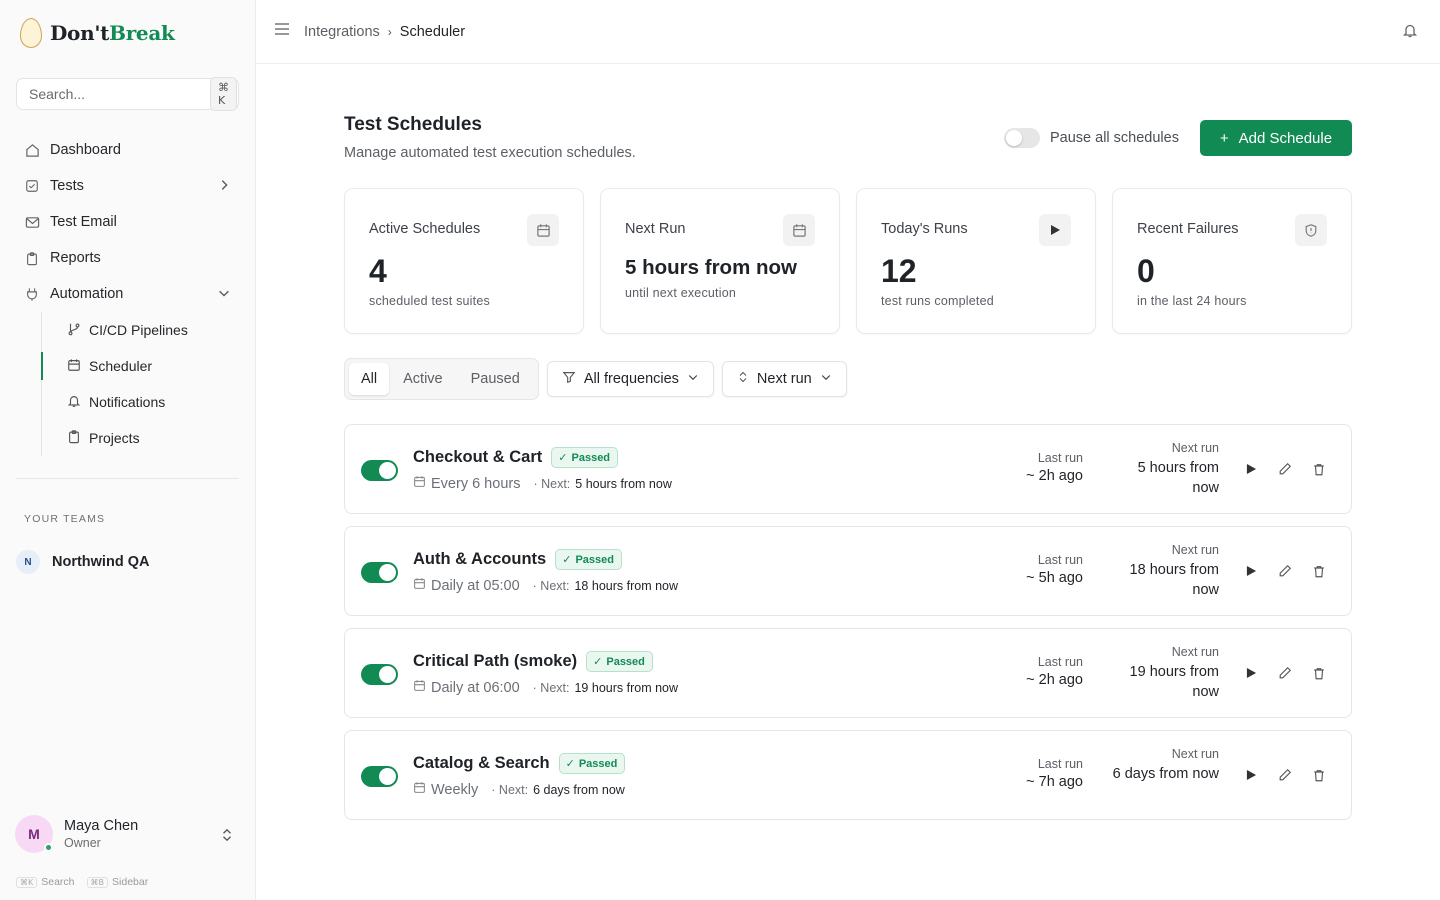  I want to click on home-icon, so click(32, 150).